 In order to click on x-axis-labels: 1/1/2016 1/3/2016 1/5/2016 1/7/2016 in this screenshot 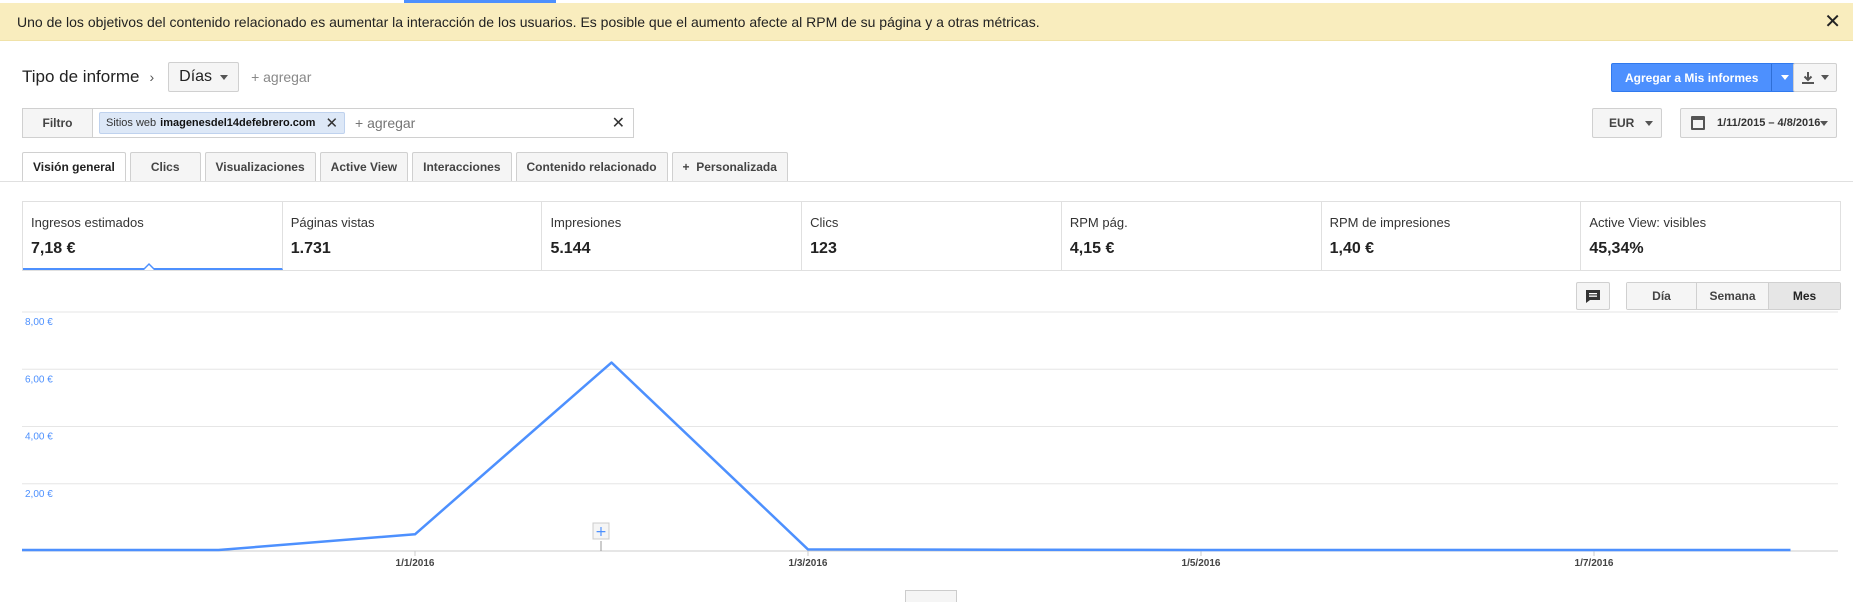, I will do `click(1005, 560)`.